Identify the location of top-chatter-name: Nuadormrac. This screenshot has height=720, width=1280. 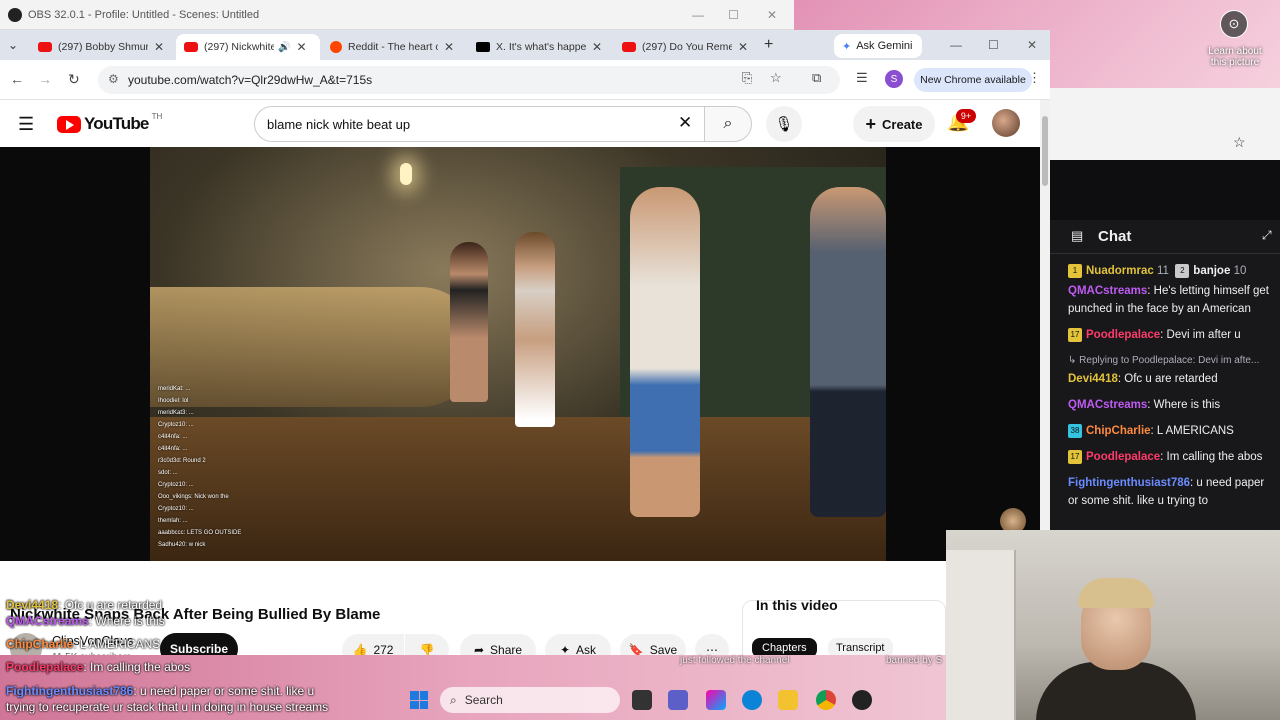
(1120, 271).